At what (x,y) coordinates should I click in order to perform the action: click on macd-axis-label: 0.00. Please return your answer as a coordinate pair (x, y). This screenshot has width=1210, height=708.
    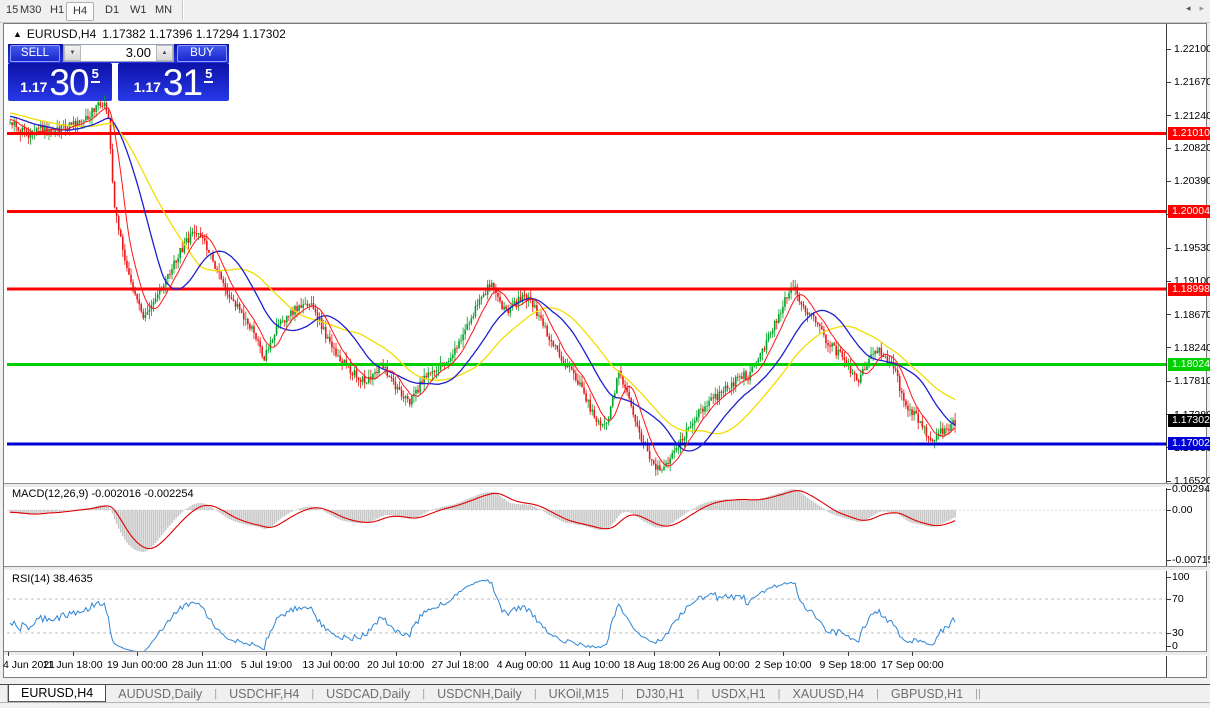
    Looking at the image, I should click on (1182, 510).